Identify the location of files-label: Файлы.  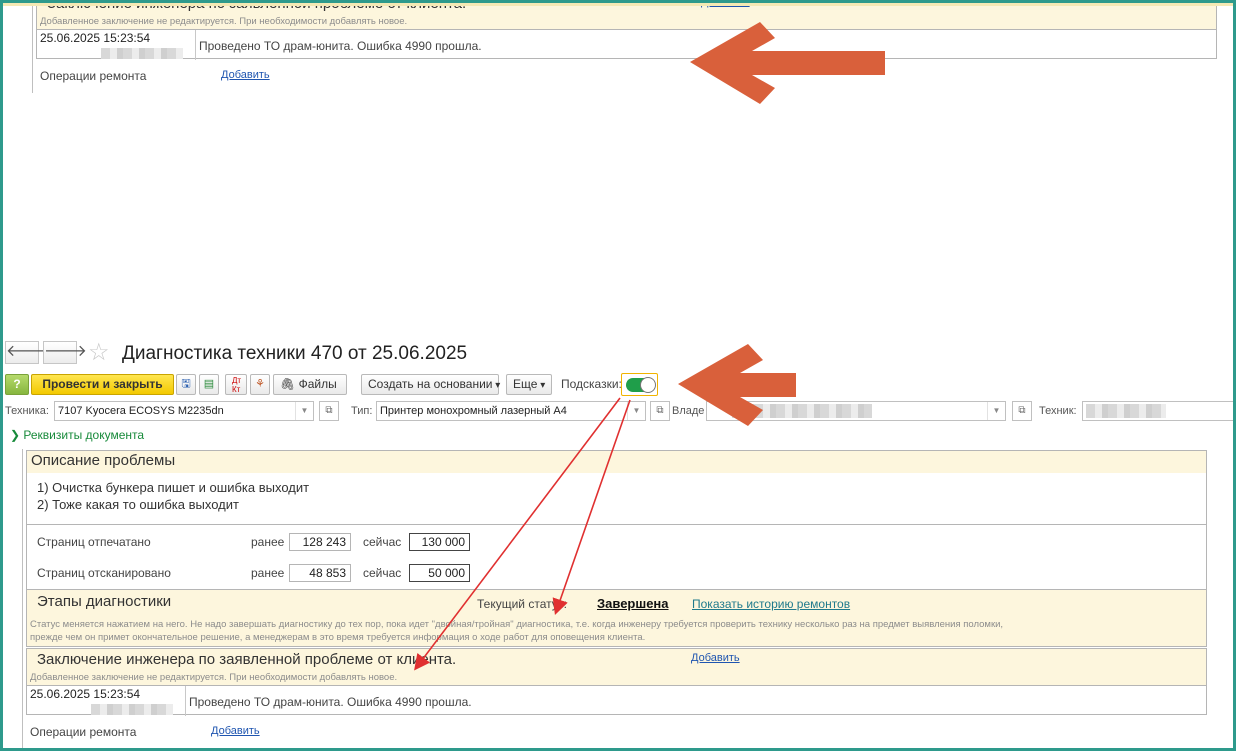
(317, 384).